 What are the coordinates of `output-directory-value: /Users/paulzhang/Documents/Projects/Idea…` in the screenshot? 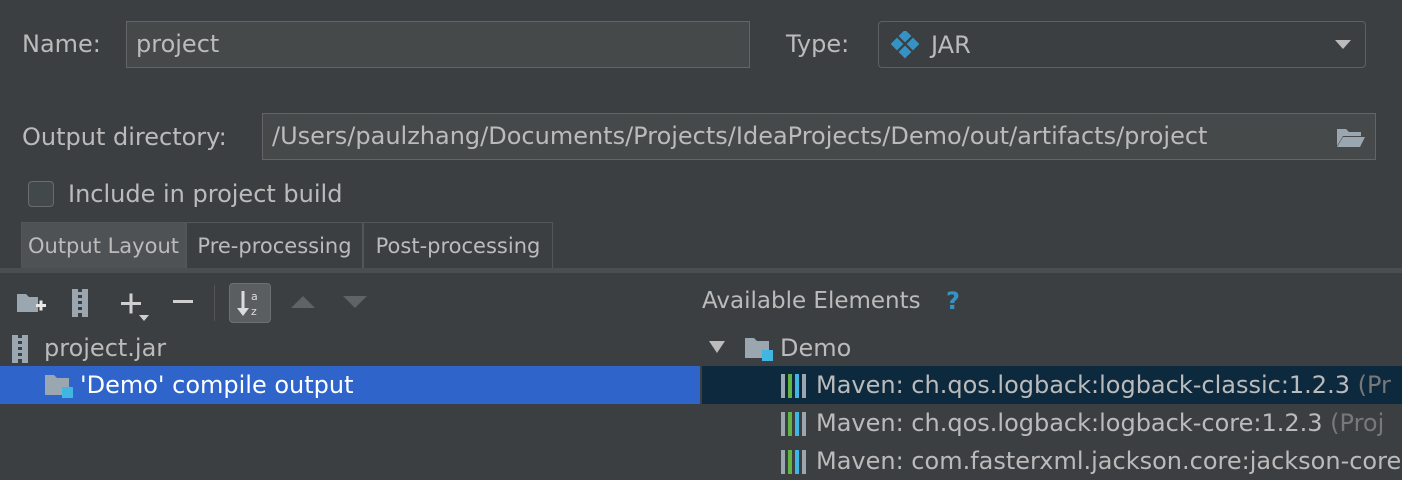 It's located at (740, 136).